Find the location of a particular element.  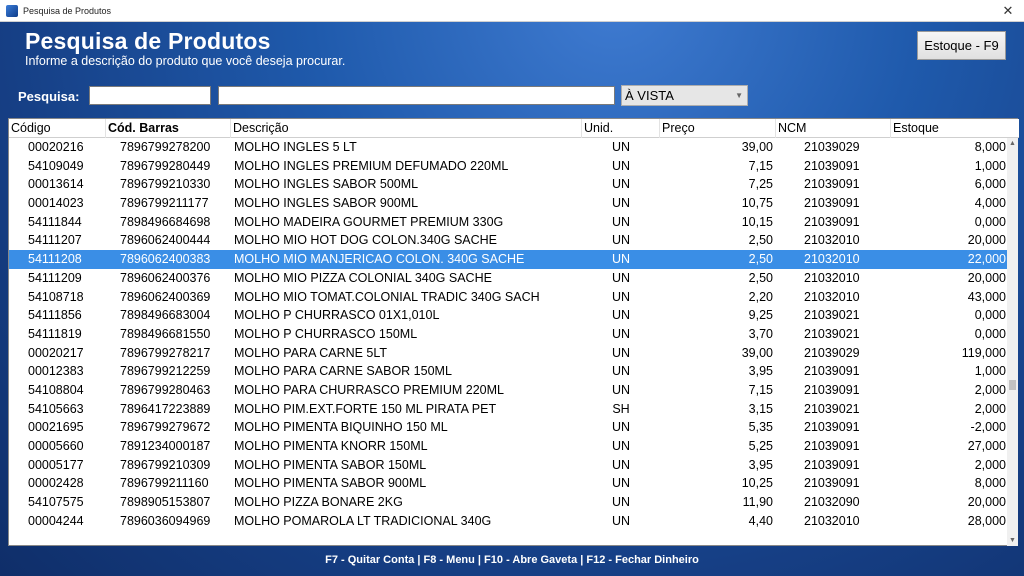

cell-preco: 3,95 is located at coordinates (760, 371).